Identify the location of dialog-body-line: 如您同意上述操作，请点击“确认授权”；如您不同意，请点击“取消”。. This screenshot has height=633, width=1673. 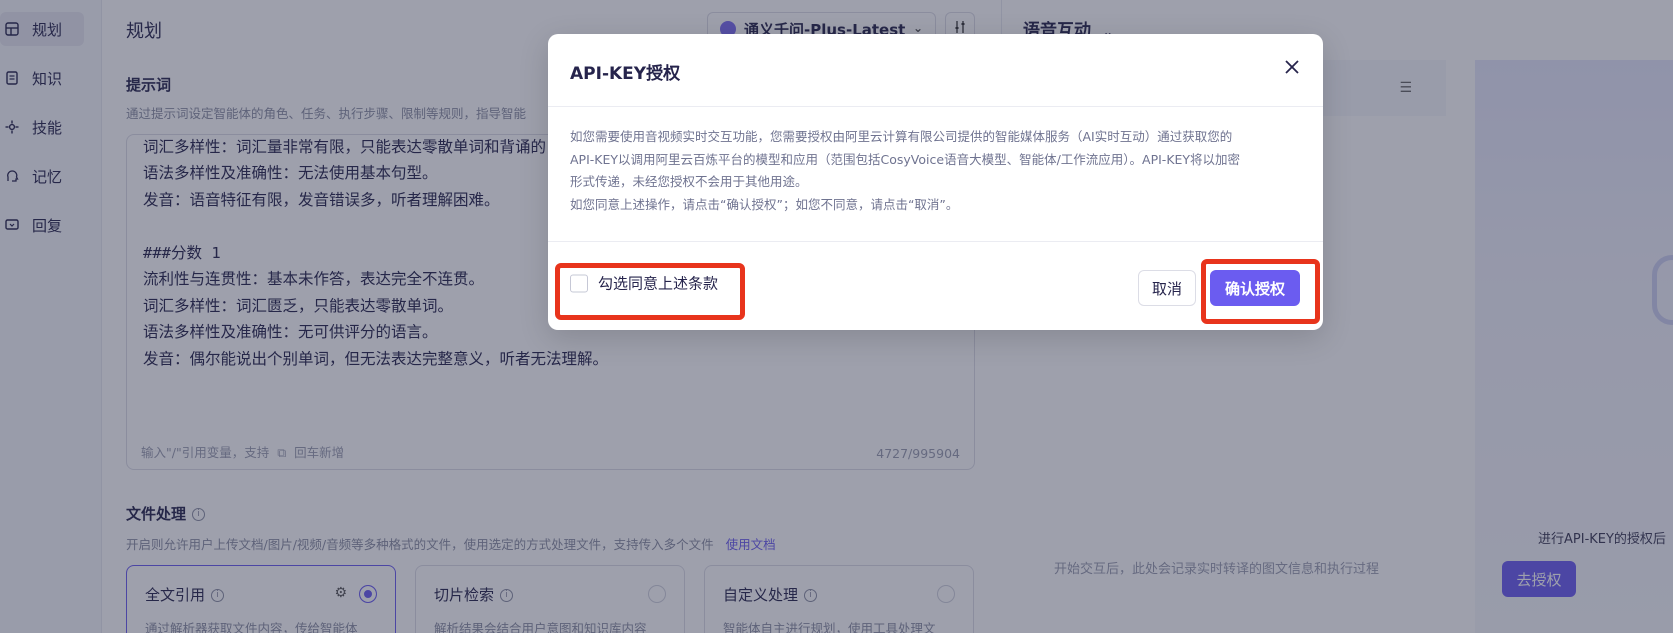
(764, 204).